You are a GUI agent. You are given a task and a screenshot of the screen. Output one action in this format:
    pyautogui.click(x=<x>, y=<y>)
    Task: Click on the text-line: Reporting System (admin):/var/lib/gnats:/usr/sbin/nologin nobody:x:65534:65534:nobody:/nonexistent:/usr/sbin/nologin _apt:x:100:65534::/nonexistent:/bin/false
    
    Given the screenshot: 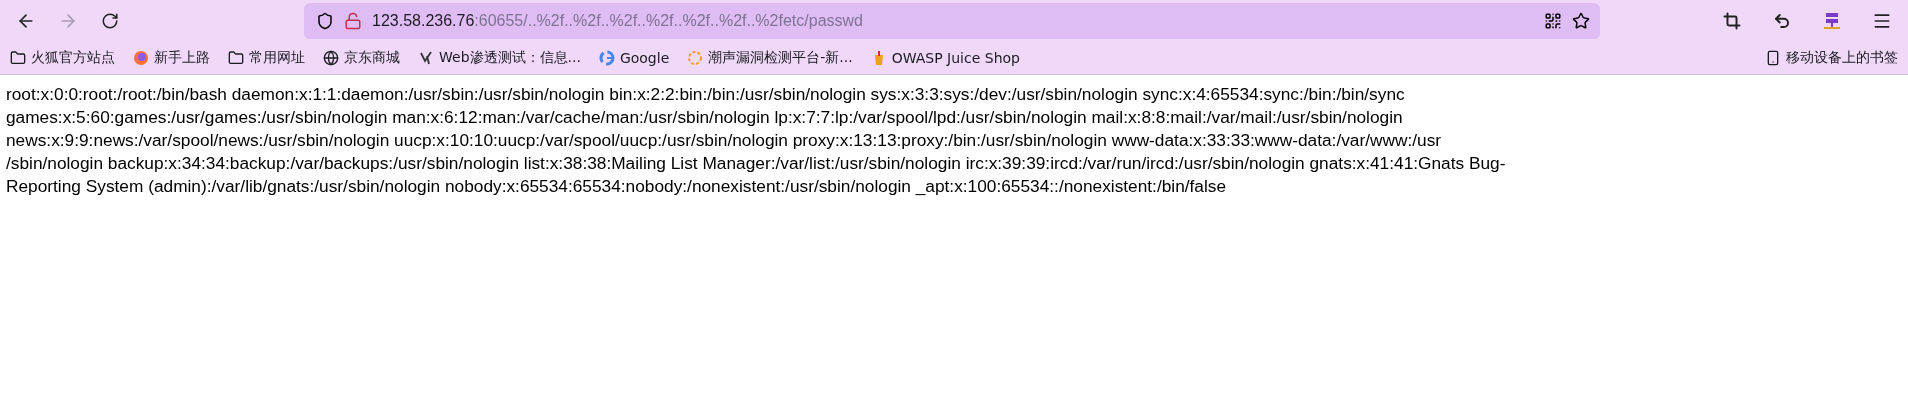 What is the action you would take?
    pyautogui.click(x=617, y=186)
    